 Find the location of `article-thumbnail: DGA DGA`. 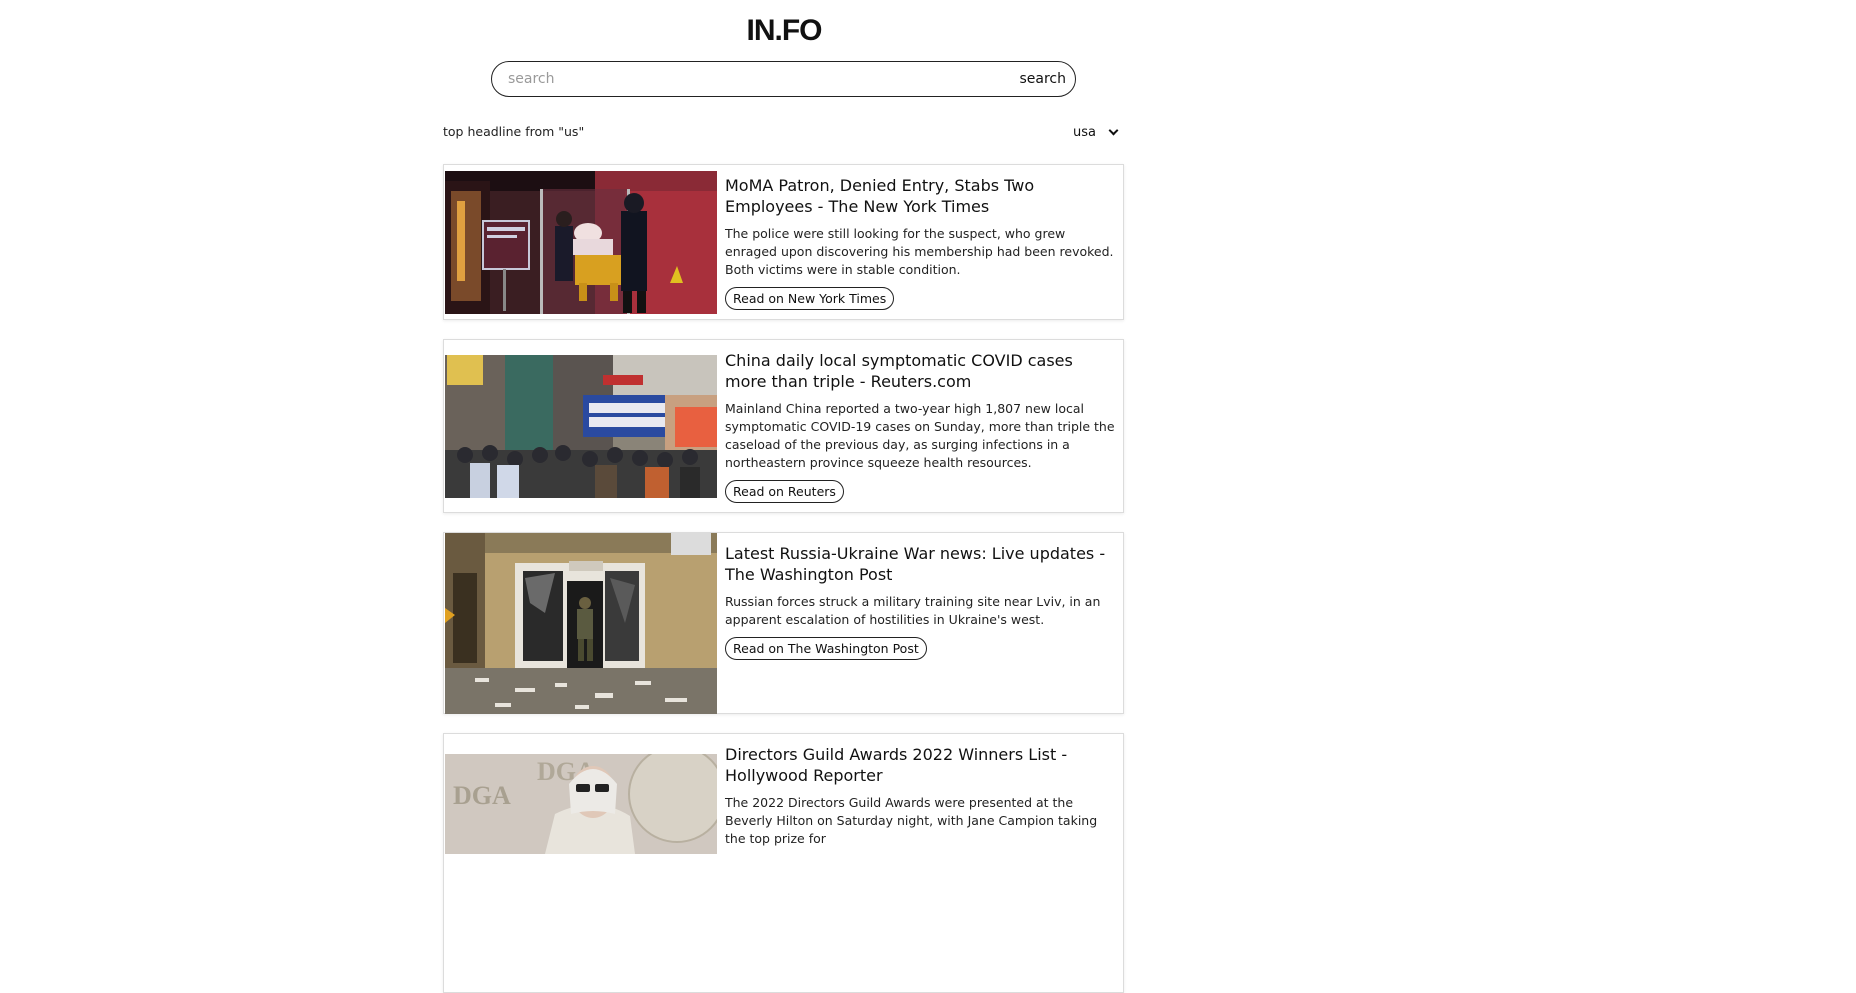

article-thumbnail: DGA DGA is located at coordinates (581, 804).